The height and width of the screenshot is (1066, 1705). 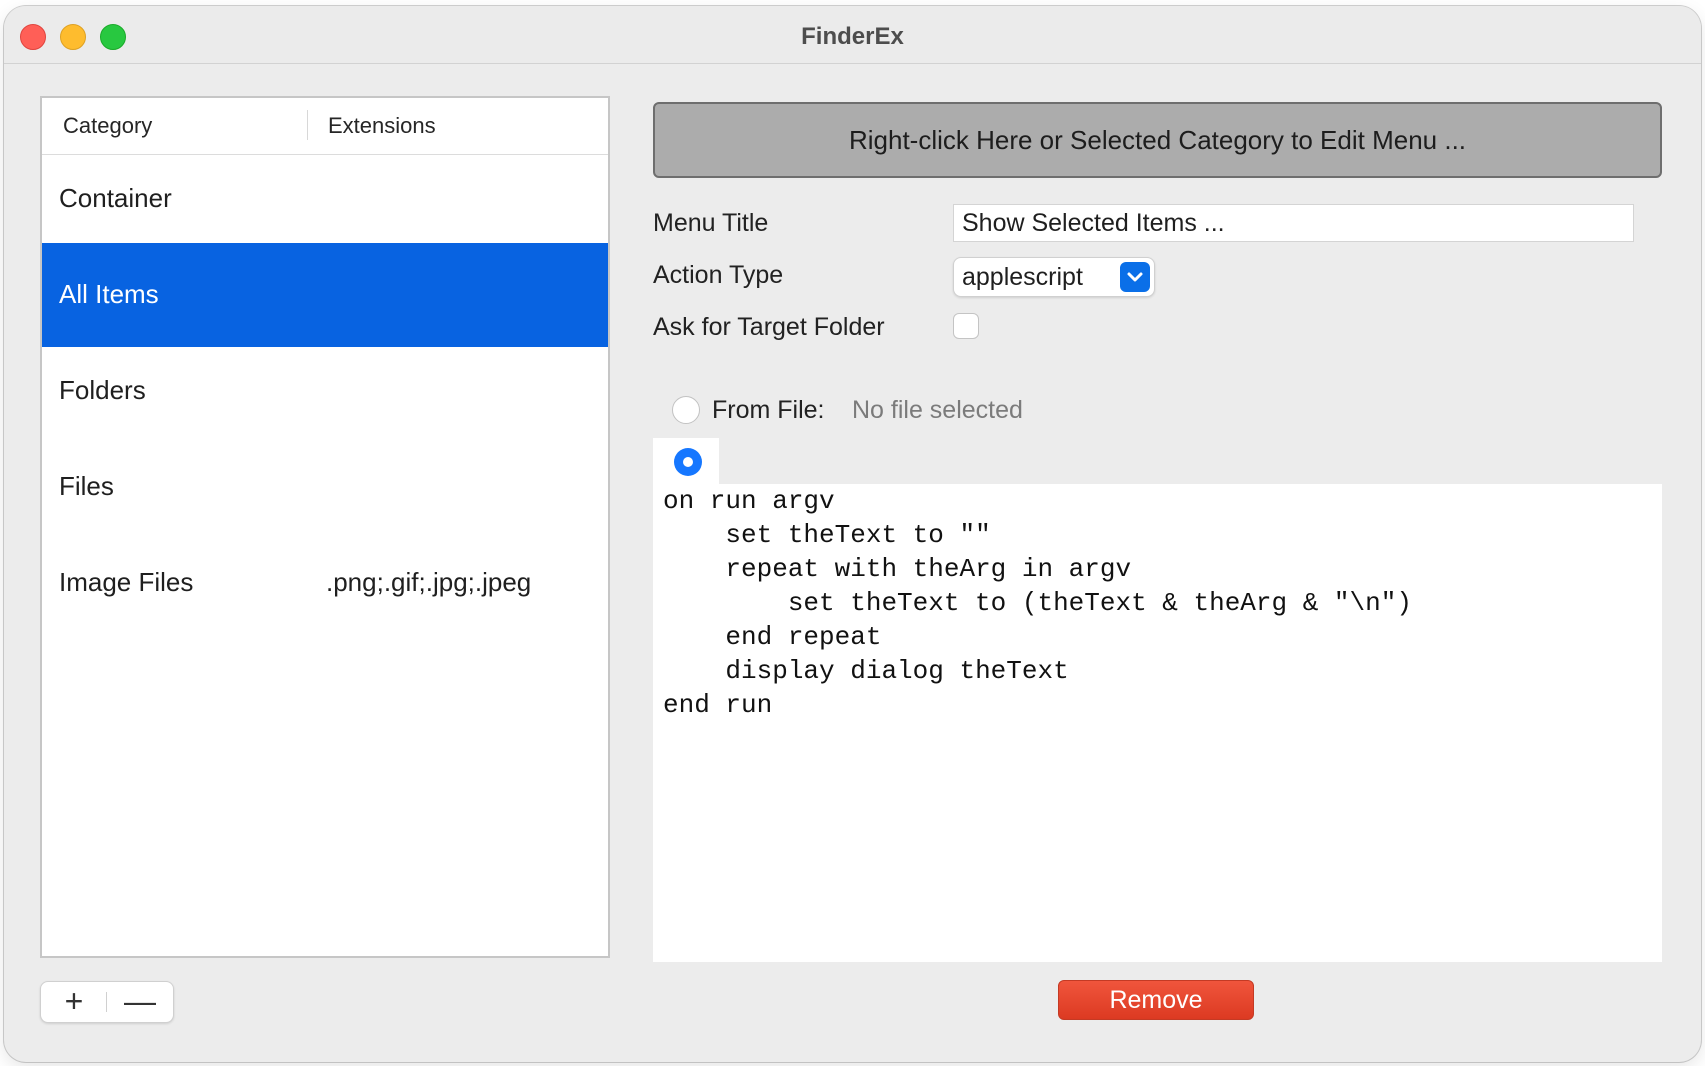 I want to click on ask-target-folder-checkbox, so click(x=966, y=326).